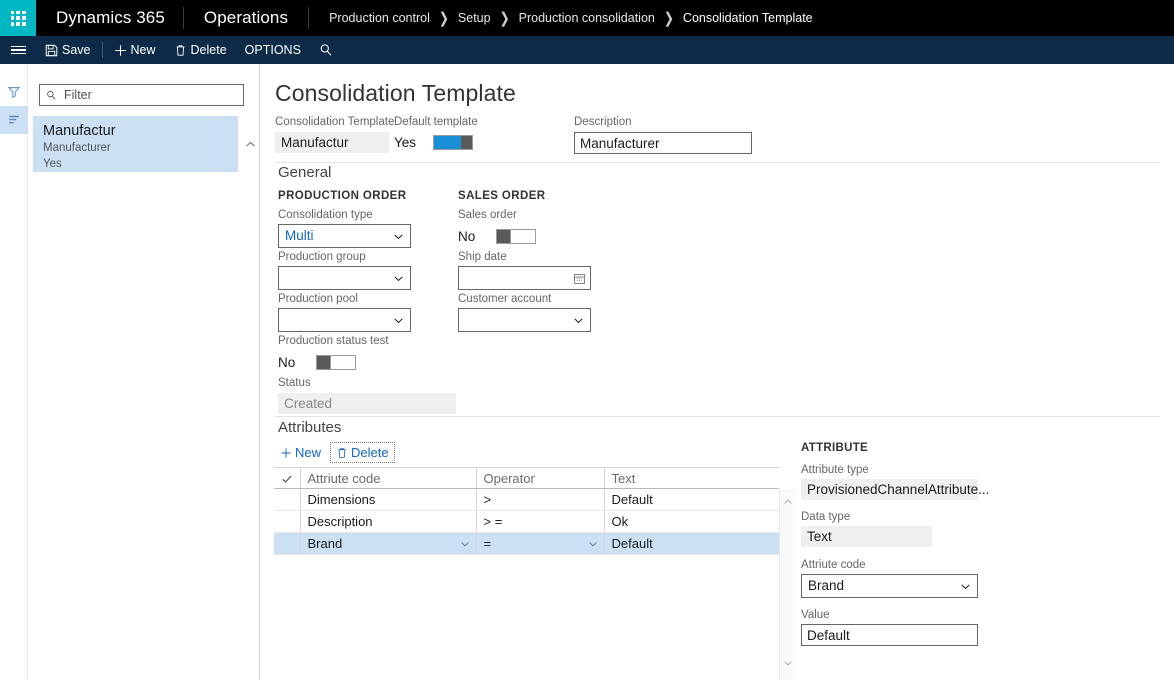 The width and height of the screenshot is (1174, 680). Describe the element at coordinates (246, 18) in the screenshot. I see `module-label: Operations` at that location.